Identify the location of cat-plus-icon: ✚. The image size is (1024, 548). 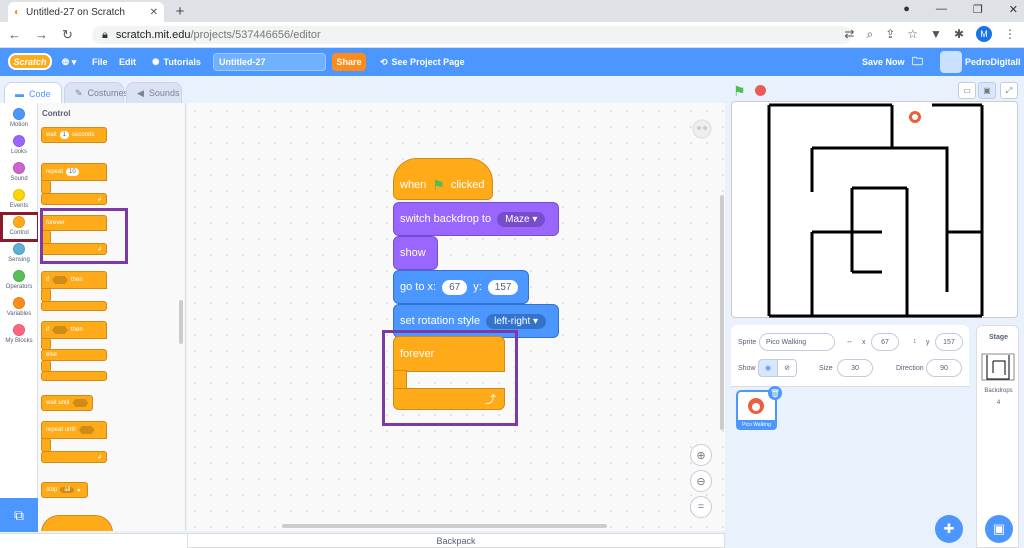
(949, 528).